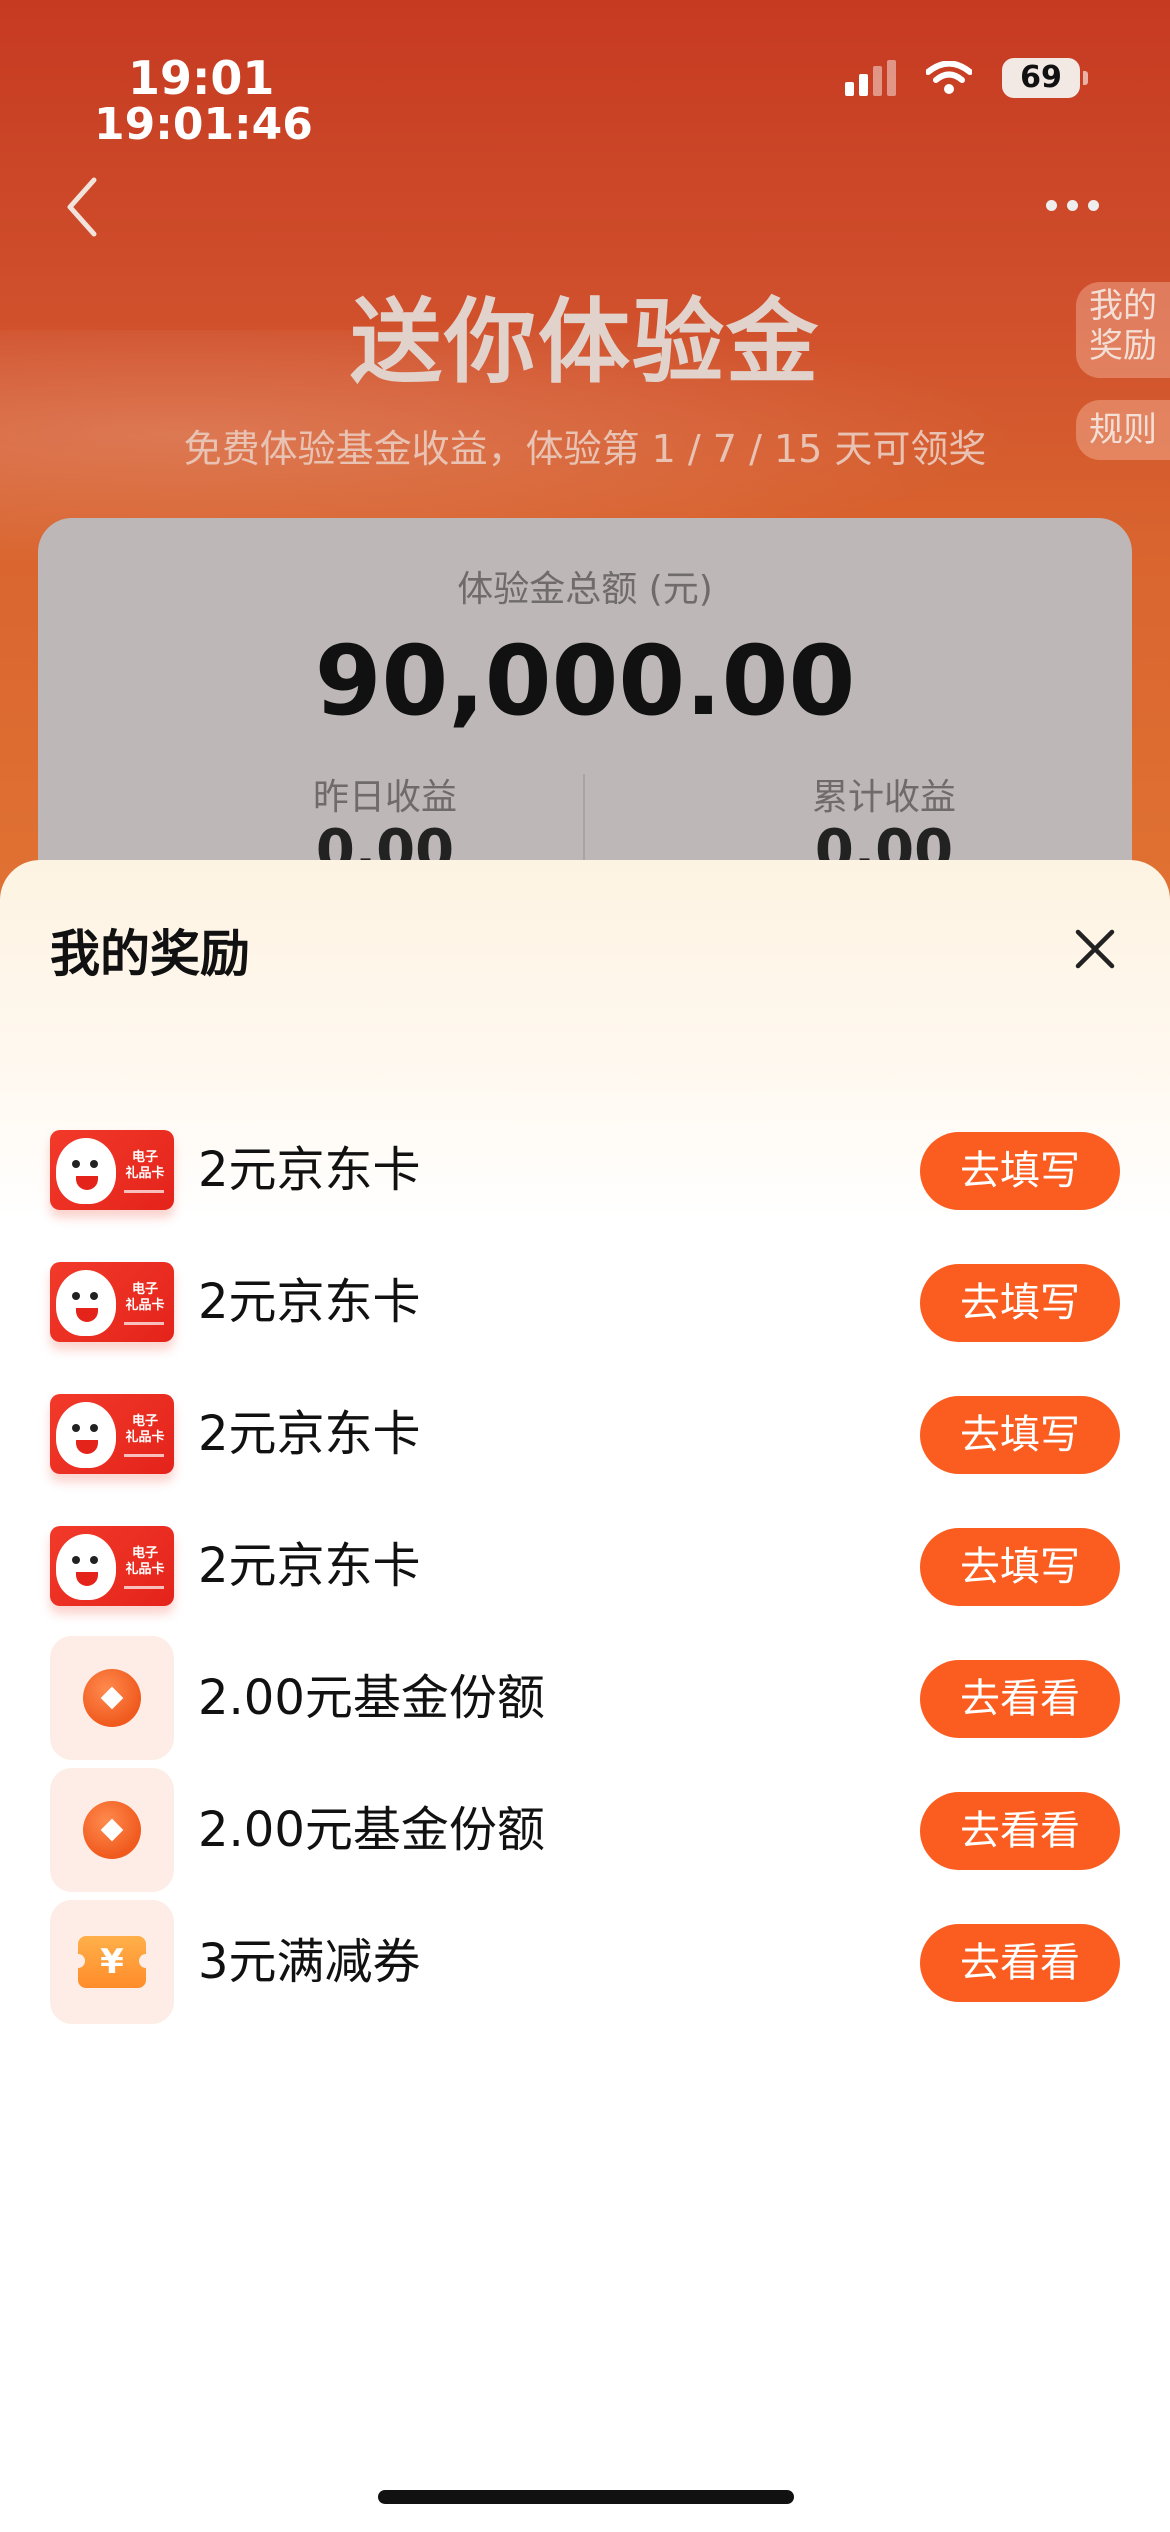  I want to click on status-icons: 69, so click(966, 78).